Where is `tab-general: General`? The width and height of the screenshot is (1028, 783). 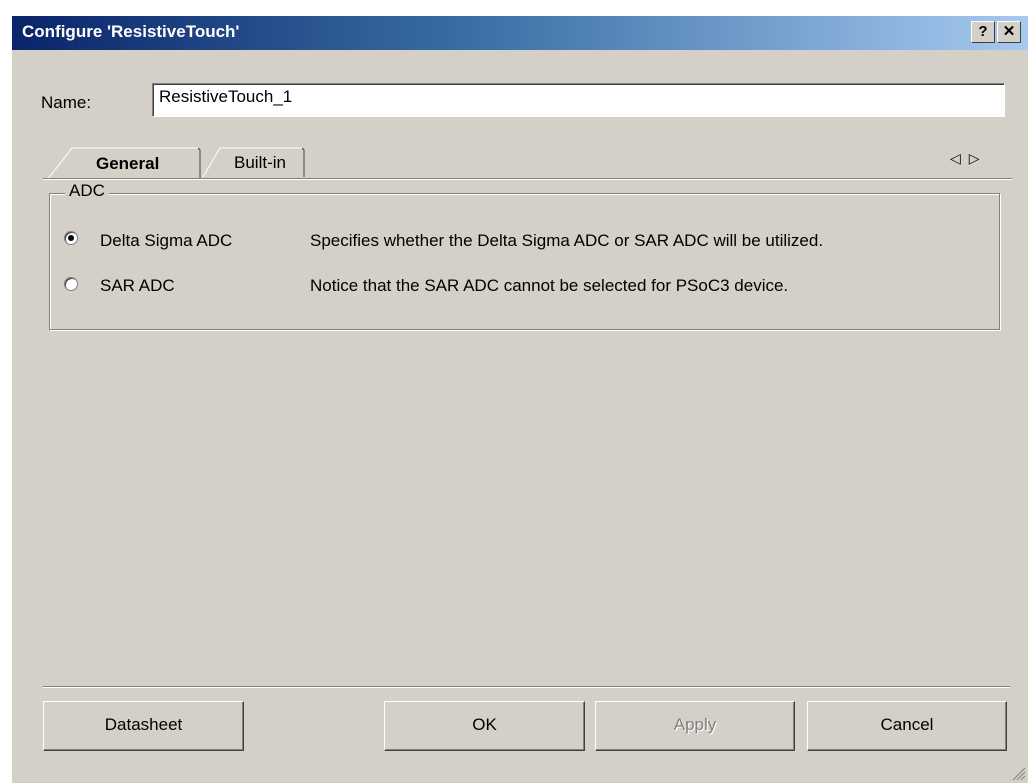 tab-general: General is located at coordinates (125, 162).